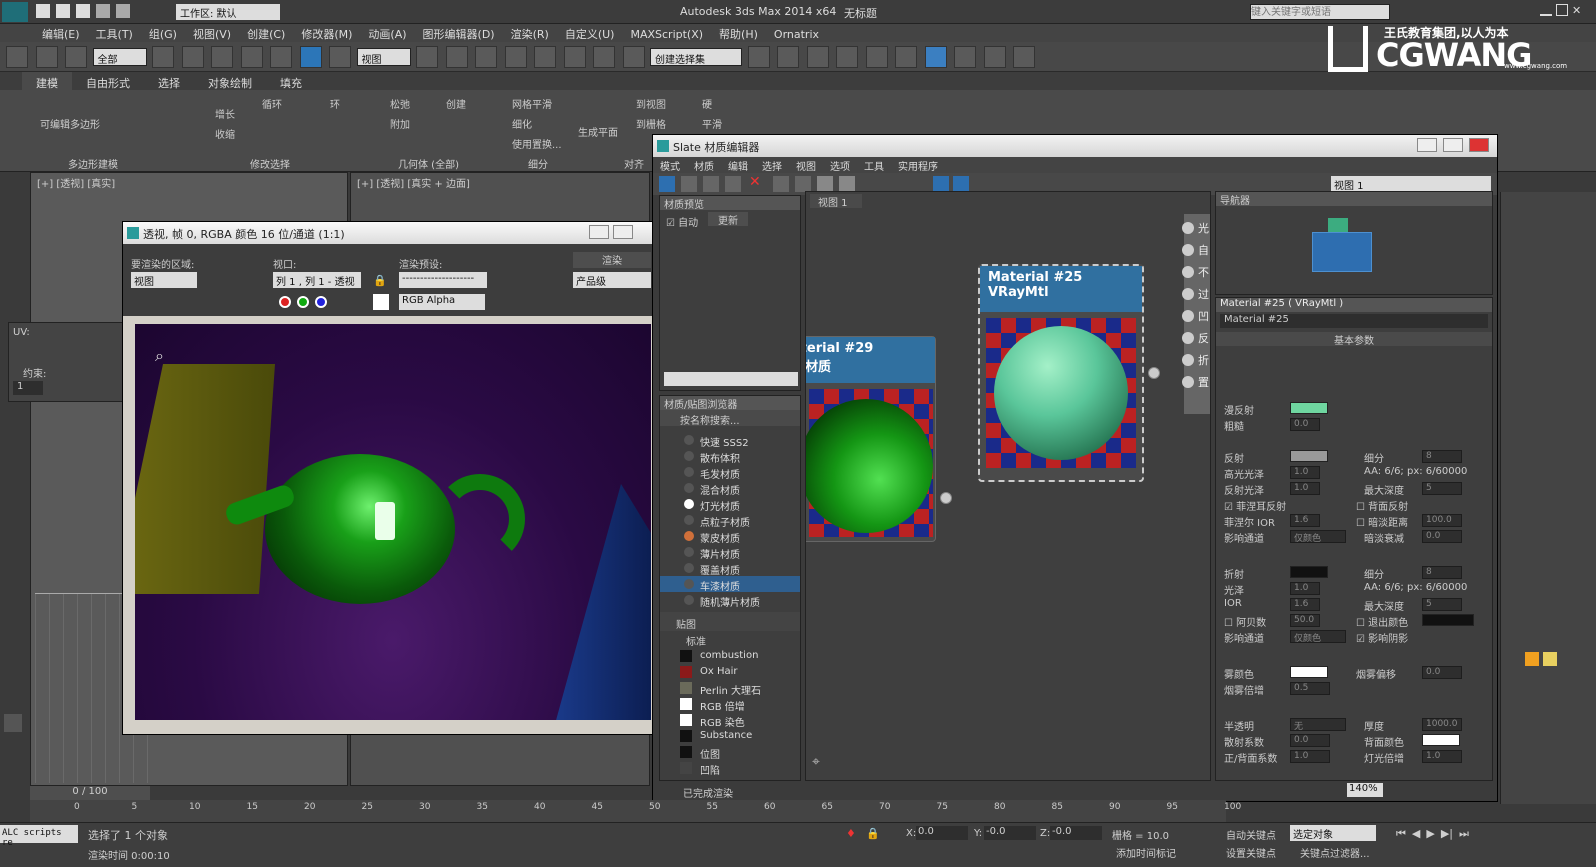  What do you see at coordinates (873, 833) in the screenshot?
I see `lock-selection-icon: 🔒` at bounding box center [873, 833].